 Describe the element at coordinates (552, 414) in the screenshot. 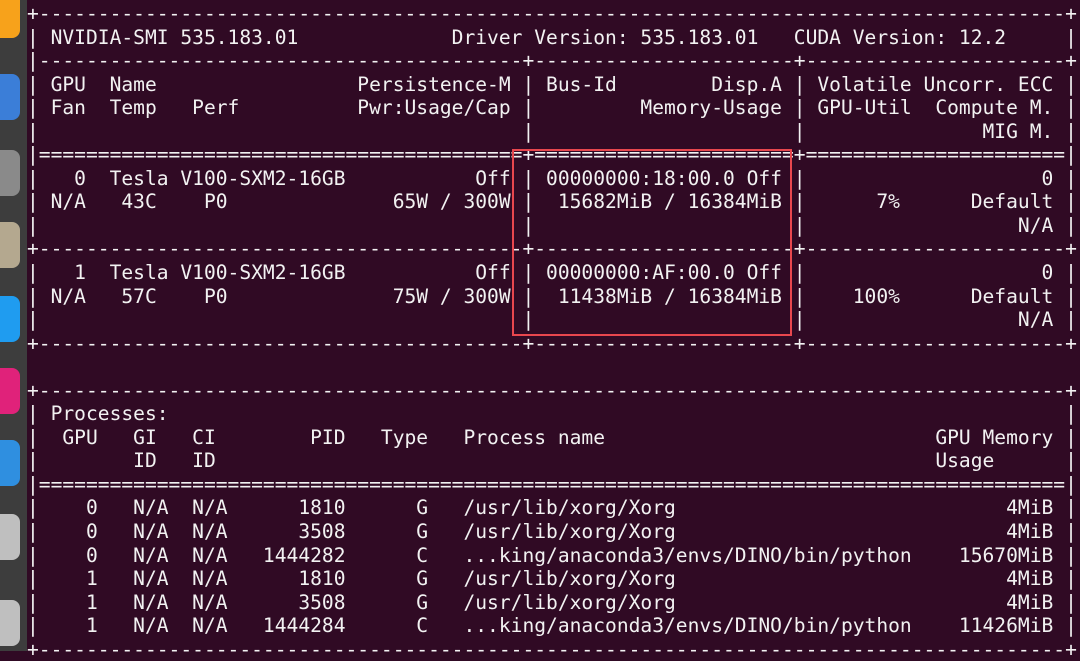

I see `terminal-line: | Processes: |` at that location.